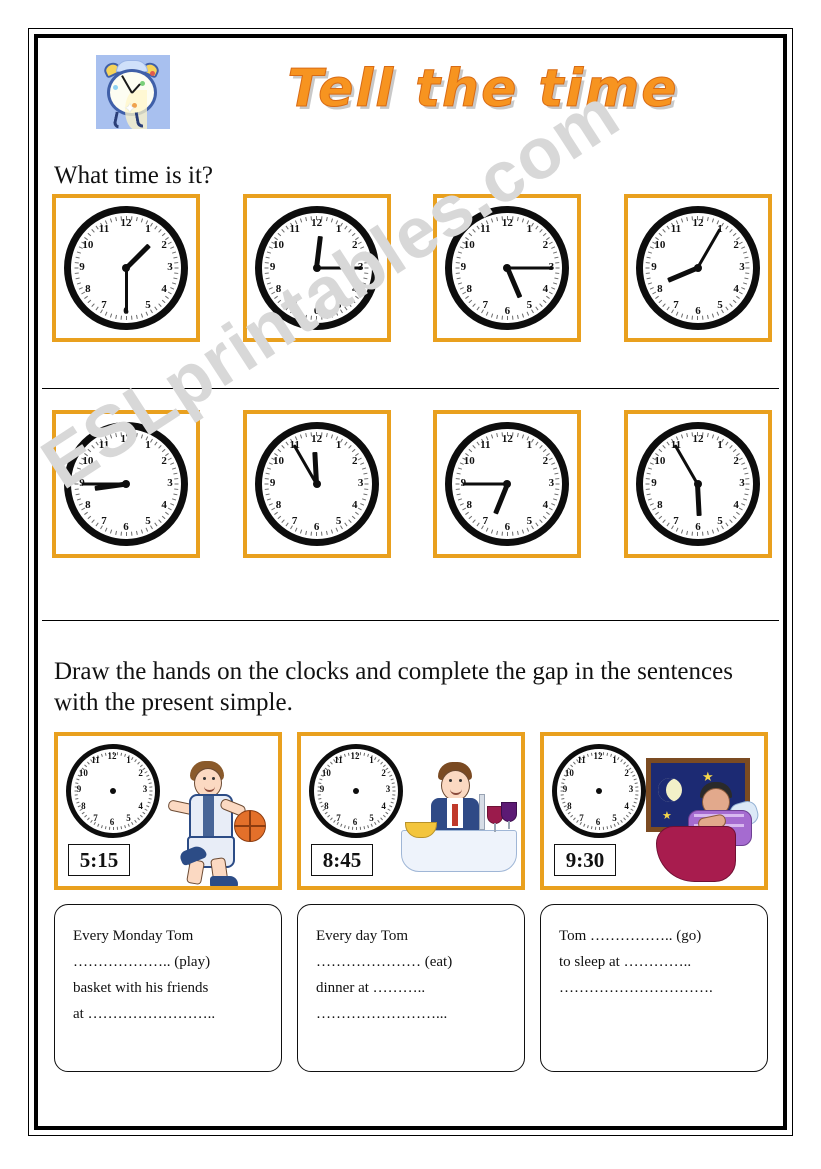  I want to click on instruction-what-time-is-it: What time is it?, so click(133, 175).